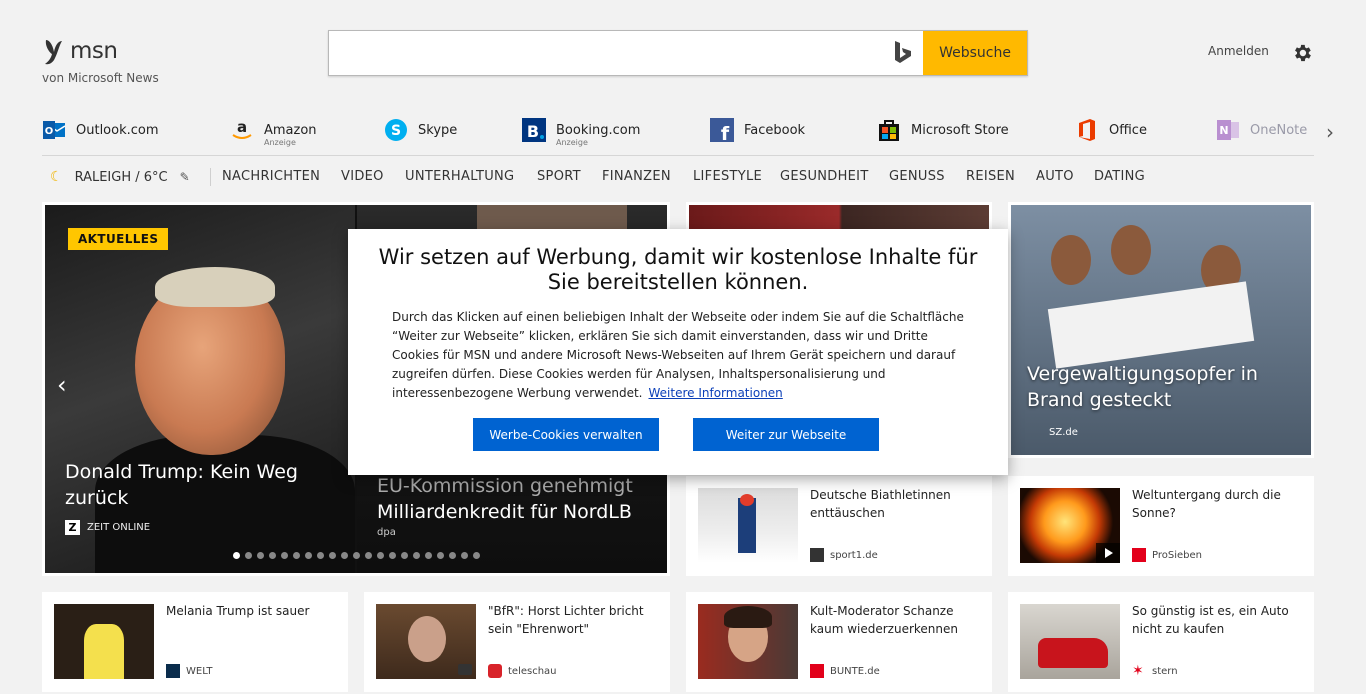 The image size is (1366, 694). I want to click on continue-to-website-button: Weiter zur Webseite, so click(786, 434).